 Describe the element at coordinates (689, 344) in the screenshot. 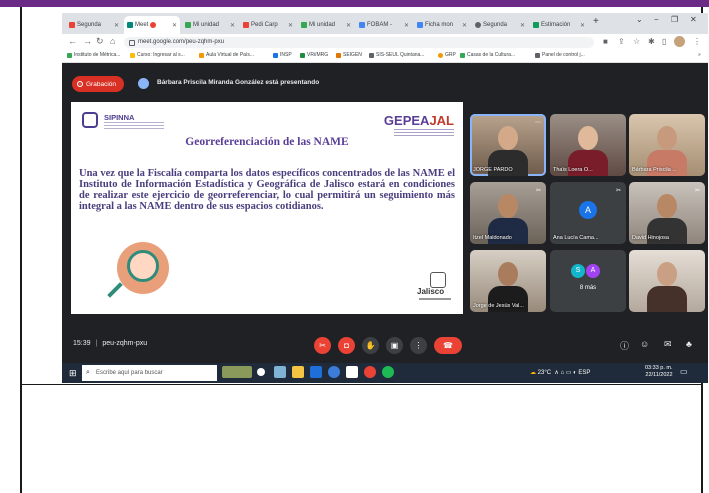

I see `activities-icon: ♣` at that location.